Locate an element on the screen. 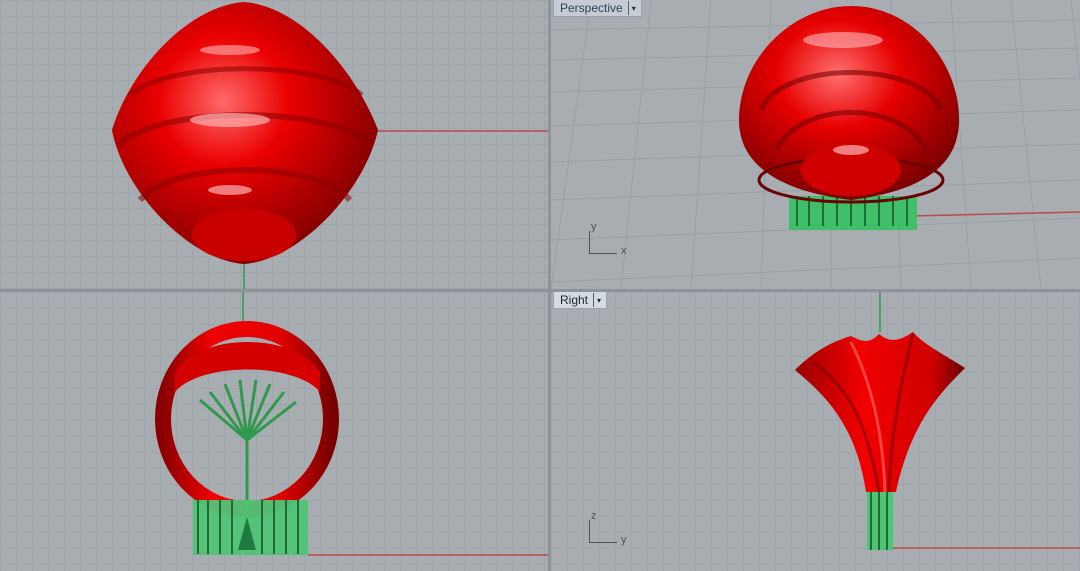 The width and height of the screenshot is (1080, 571). axis-x-label: x is located at coordinates (624, 251).